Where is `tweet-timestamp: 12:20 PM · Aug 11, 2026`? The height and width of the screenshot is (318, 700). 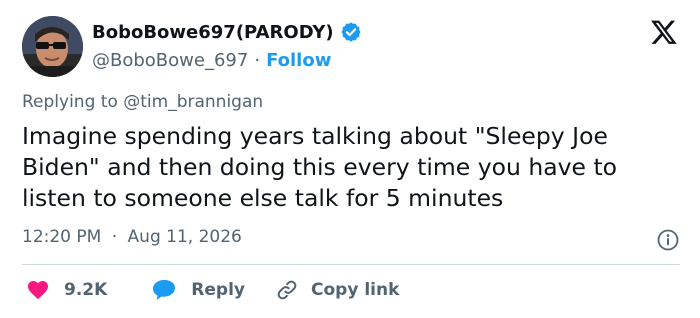
tweet-timestamp: 12:20 PM · Aug 11, 2026 is located at coordinates (132, 237).